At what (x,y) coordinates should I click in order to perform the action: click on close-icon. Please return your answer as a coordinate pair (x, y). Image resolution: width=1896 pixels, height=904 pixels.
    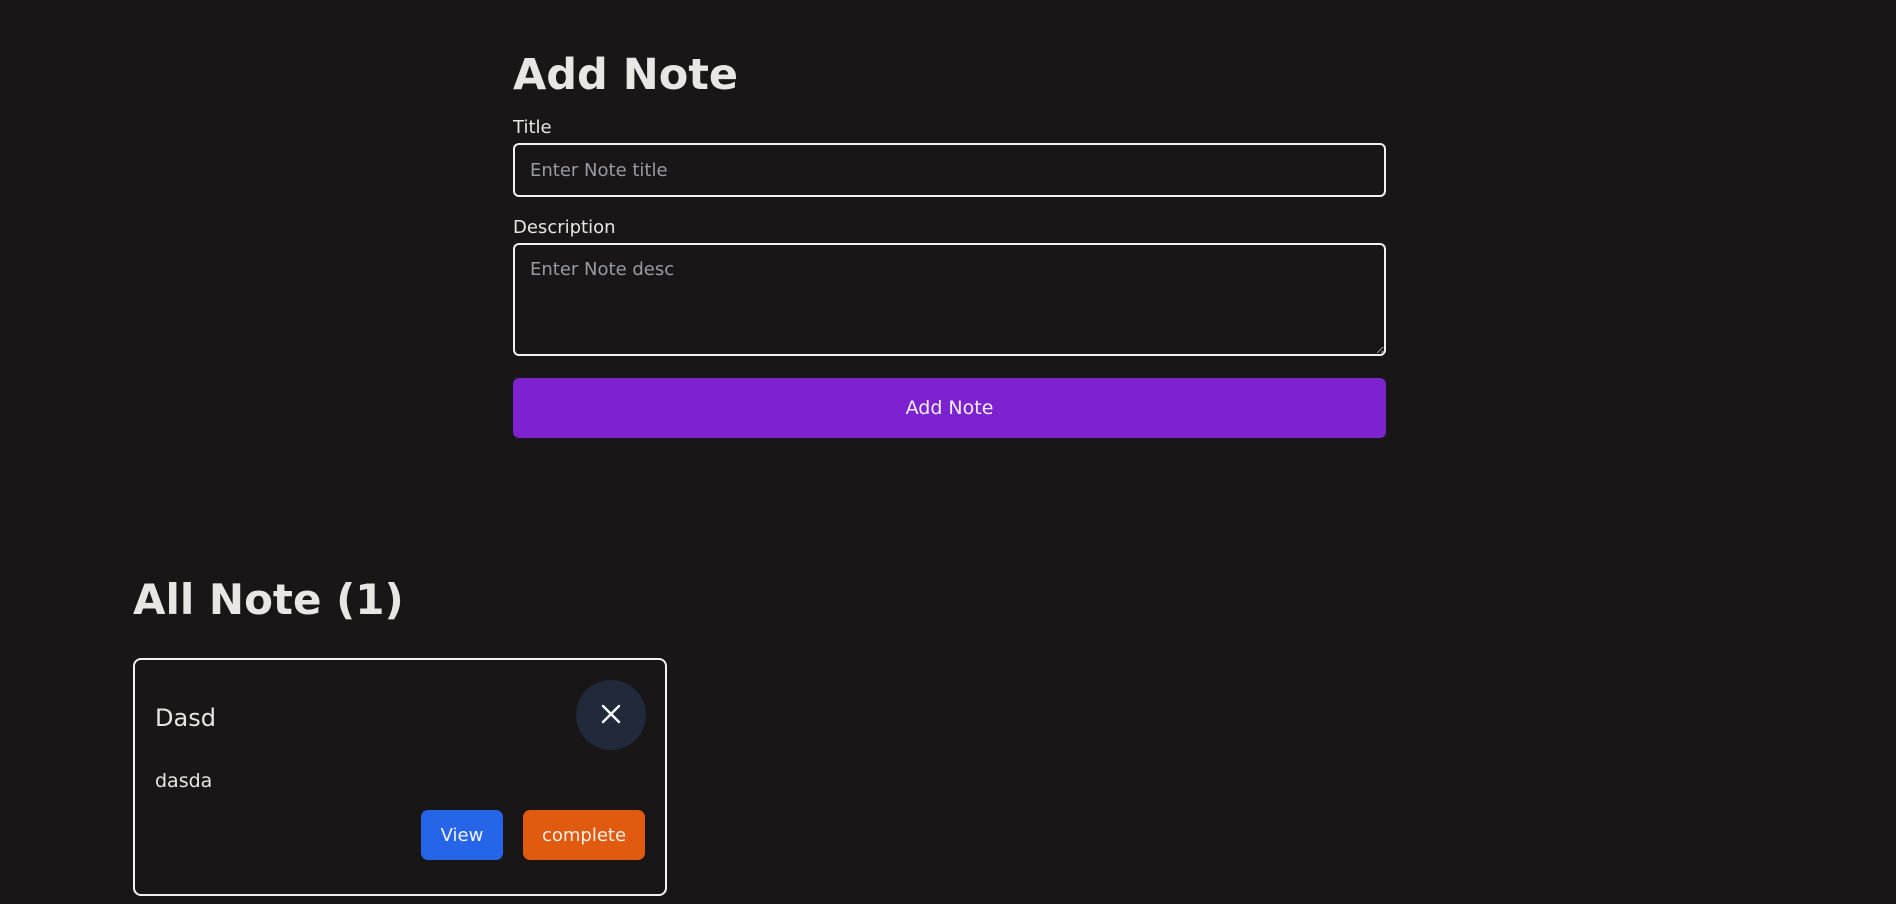
    Looking at the image, I should click on (611, 715).